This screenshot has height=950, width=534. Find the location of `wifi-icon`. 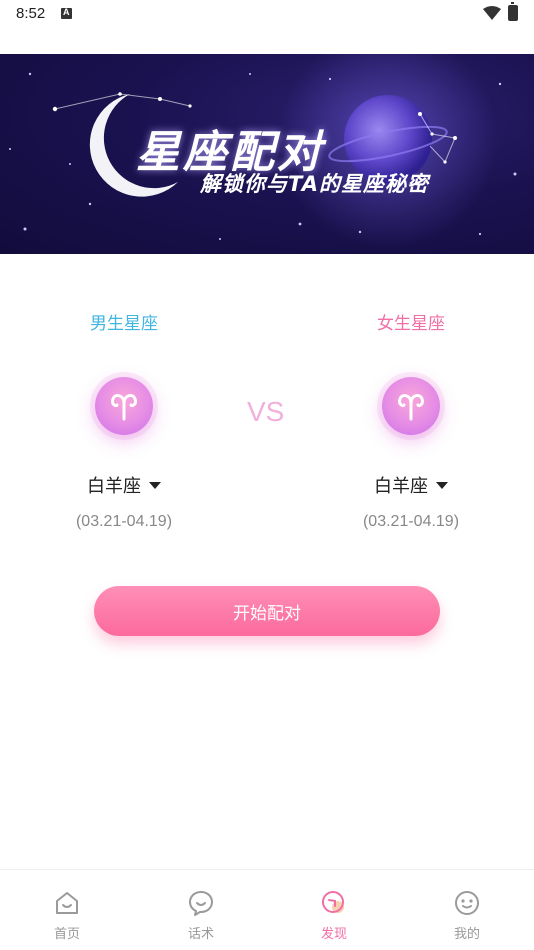

wifi-icon is located at coordinates (492, 13).